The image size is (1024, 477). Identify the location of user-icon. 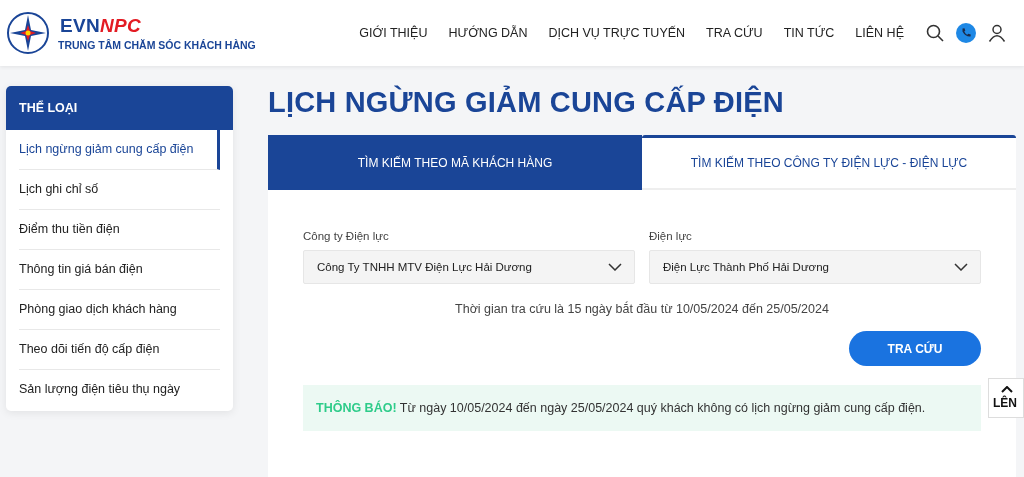
(997, 33).